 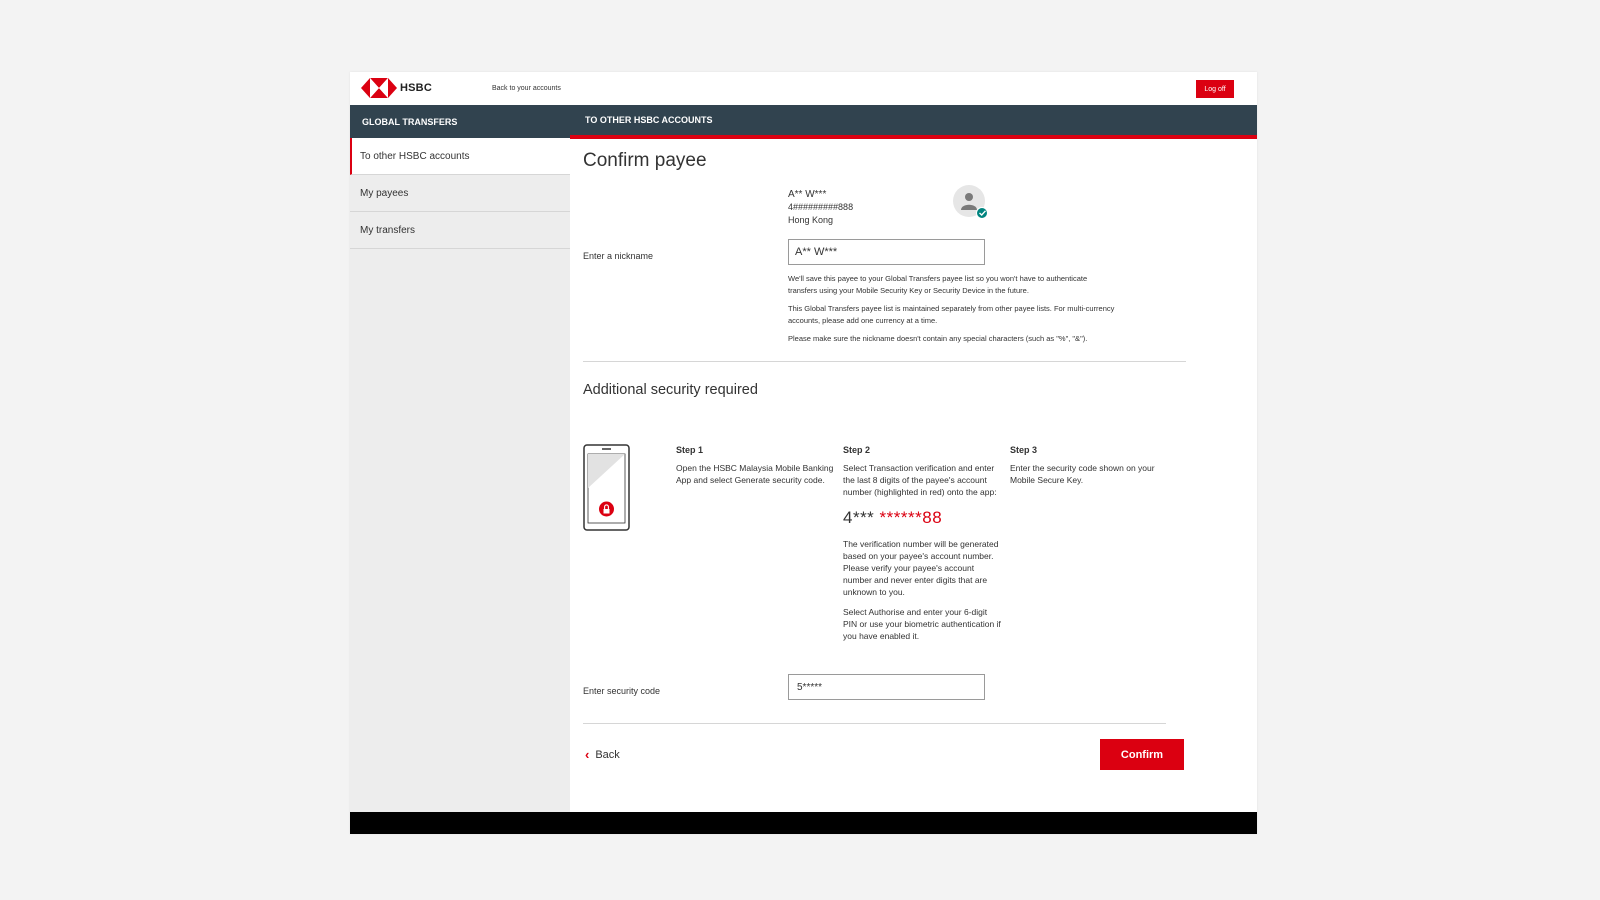 What do you see at coordinates (690, 450) in the screenshot?
I see `step-1-heading: Step 1` at bounding box center [690, 450].